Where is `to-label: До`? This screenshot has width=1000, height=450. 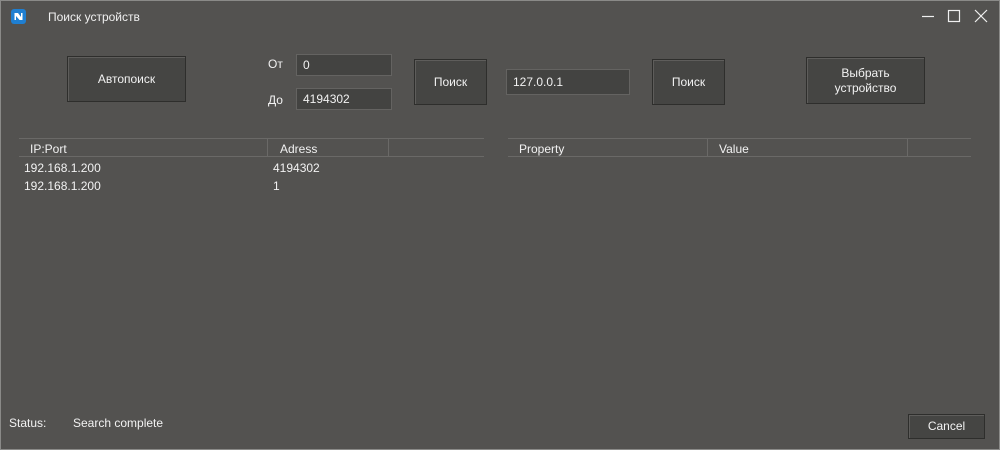
to-label: До is located at coordinates (275, 100).